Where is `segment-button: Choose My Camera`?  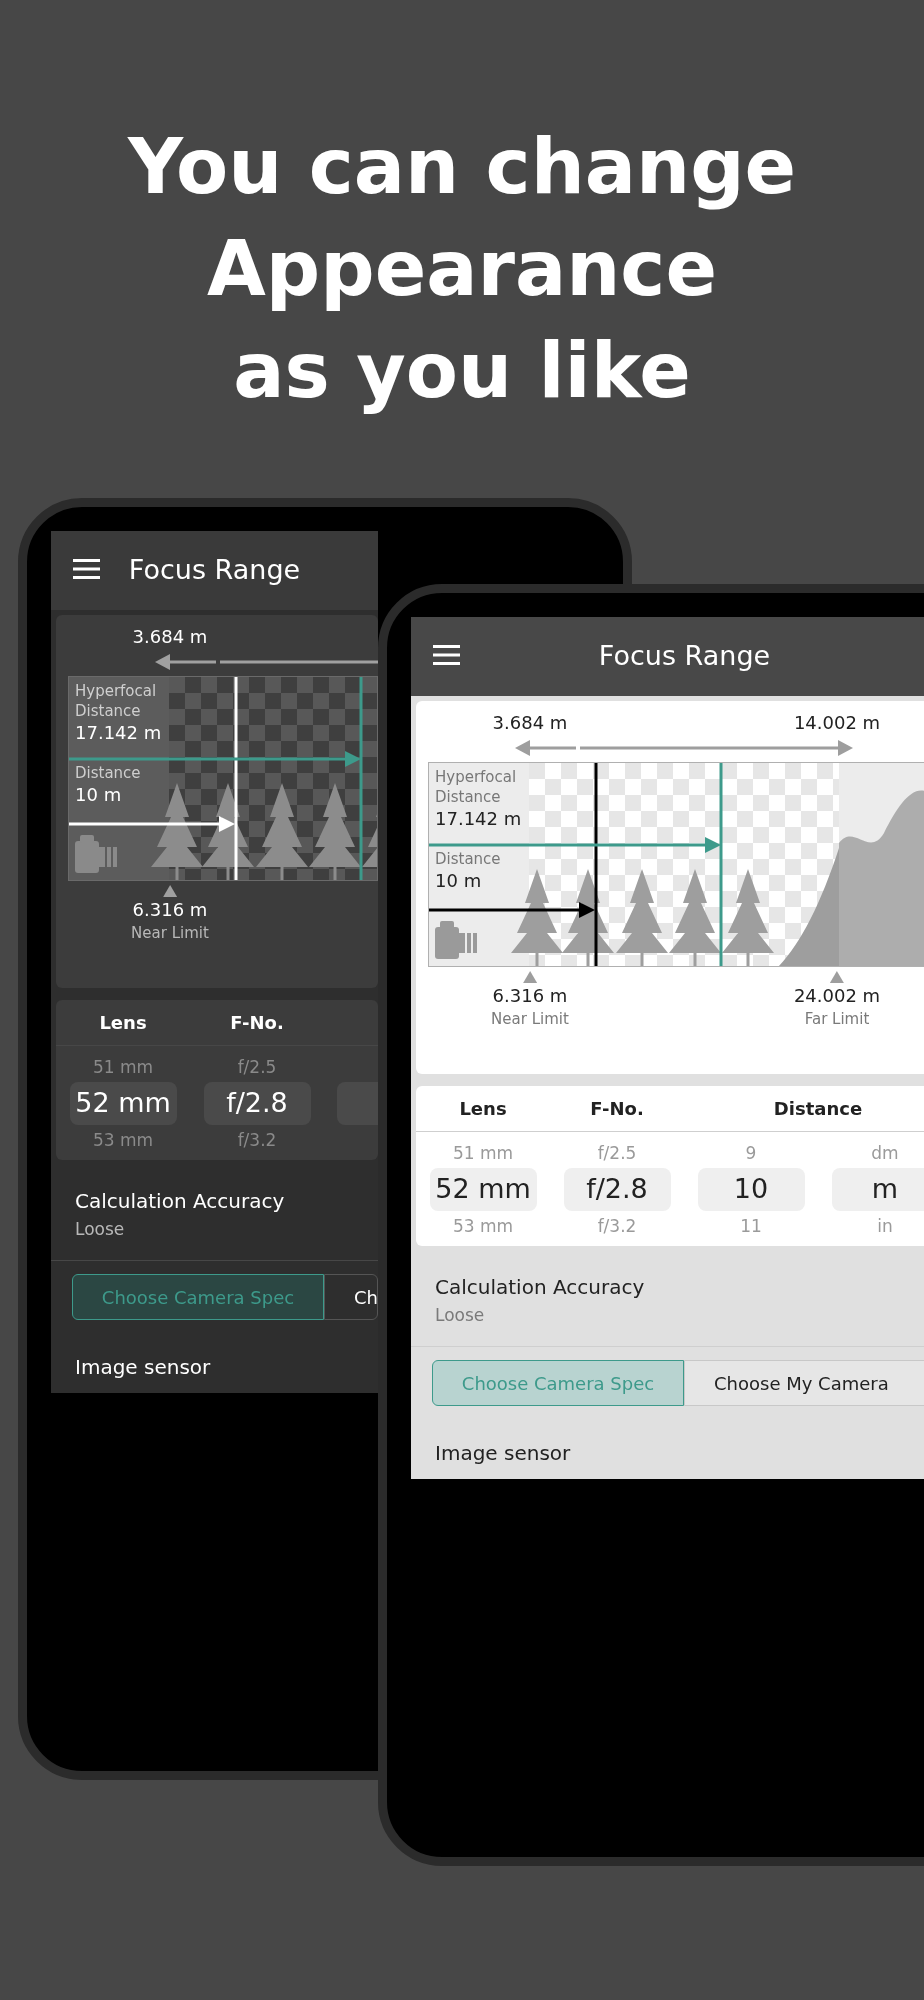
segment-button: Choose My Camera is located at coordinates (804, 1383).